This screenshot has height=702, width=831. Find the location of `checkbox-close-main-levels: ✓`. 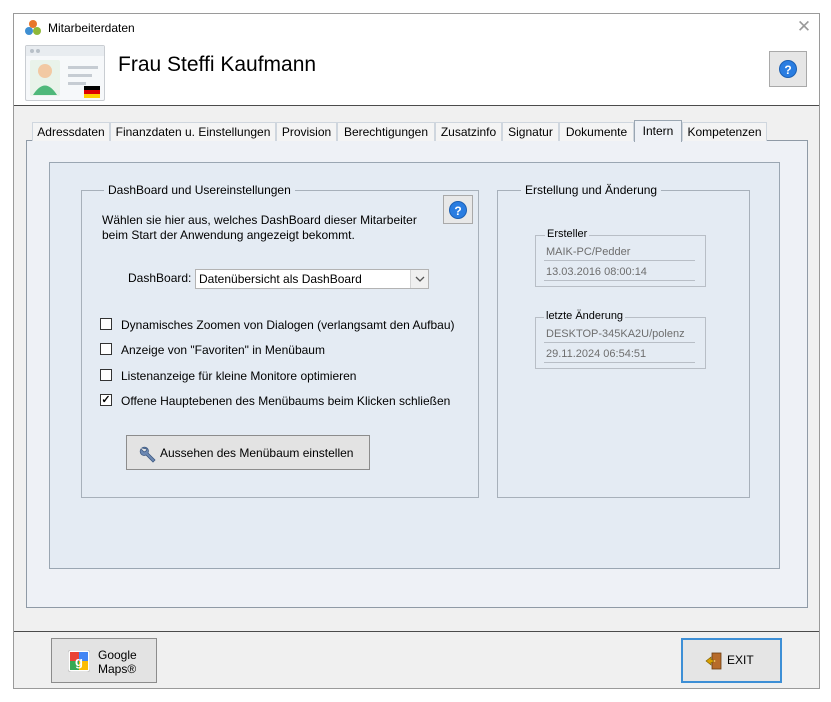

checkbox-close-main-levels: ✓ is located at coordinates (106, 400).